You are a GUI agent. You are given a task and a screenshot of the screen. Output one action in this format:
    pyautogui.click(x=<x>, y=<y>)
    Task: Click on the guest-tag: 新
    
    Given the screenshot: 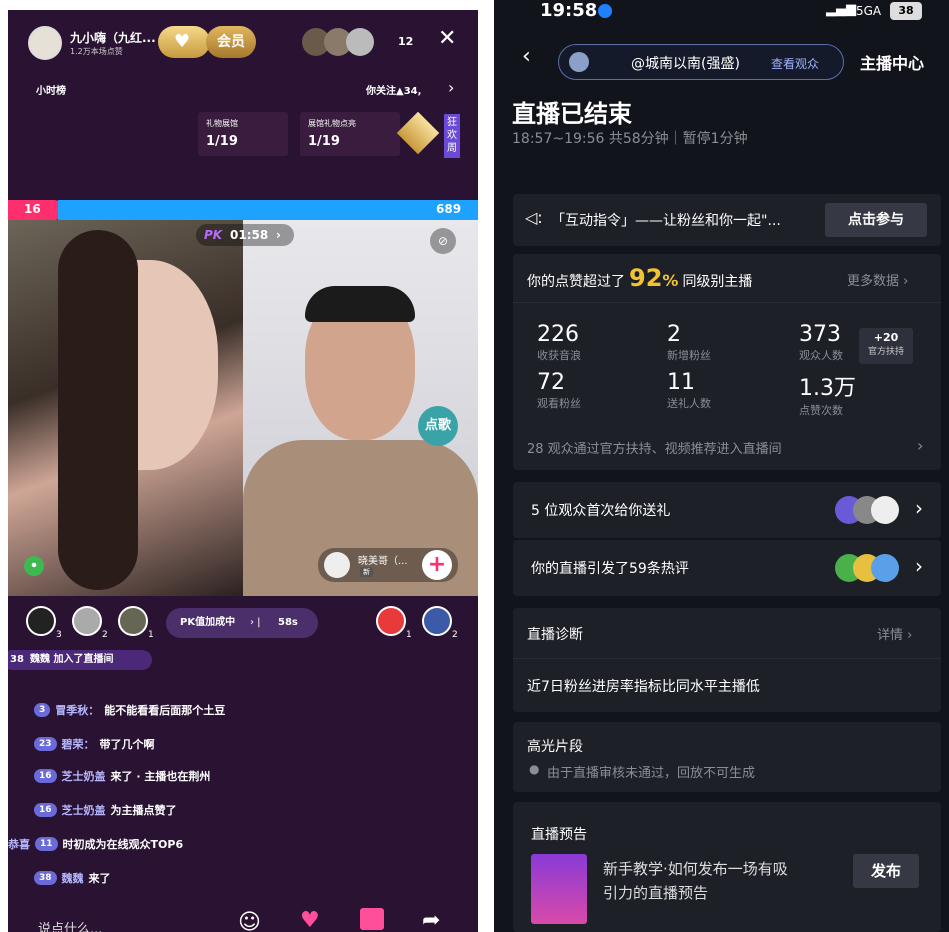 What is the action you would take?
    pyautogui.click(x=366, y=572)
    